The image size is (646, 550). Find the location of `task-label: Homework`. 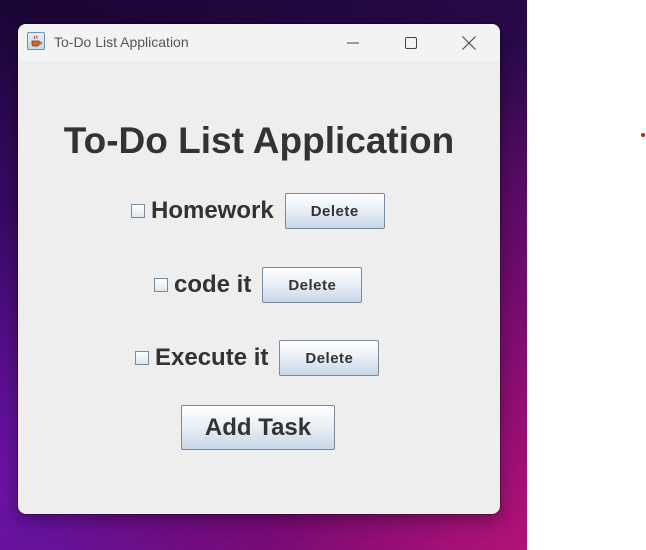

task-label: Homework is located at coordinates (212, 210).